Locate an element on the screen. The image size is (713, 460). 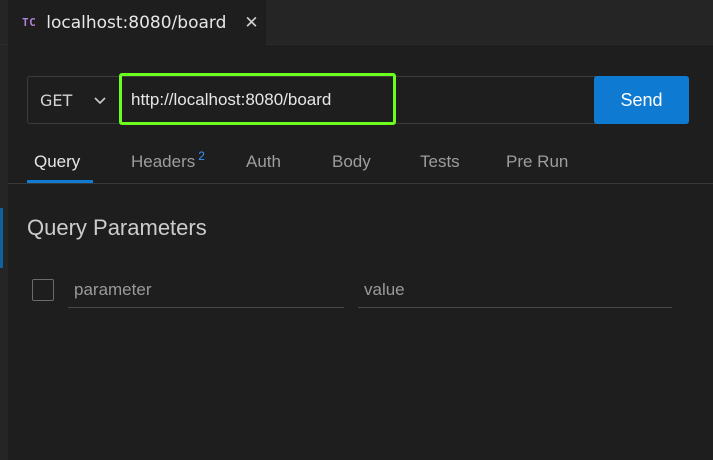
tab-query-label: Query is located at coordinates (57, 161).